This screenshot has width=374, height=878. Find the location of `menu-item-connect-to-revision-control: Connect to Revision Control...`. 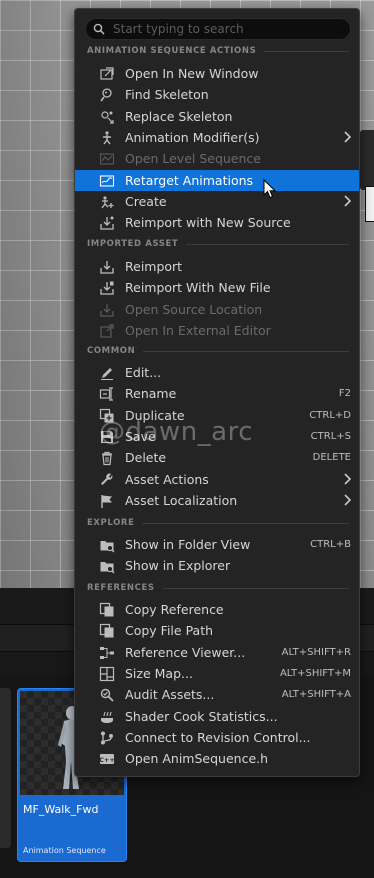

menu-item-connect-to-revision-control: Connect to Revision Control... is located at coordinates (217, 737).